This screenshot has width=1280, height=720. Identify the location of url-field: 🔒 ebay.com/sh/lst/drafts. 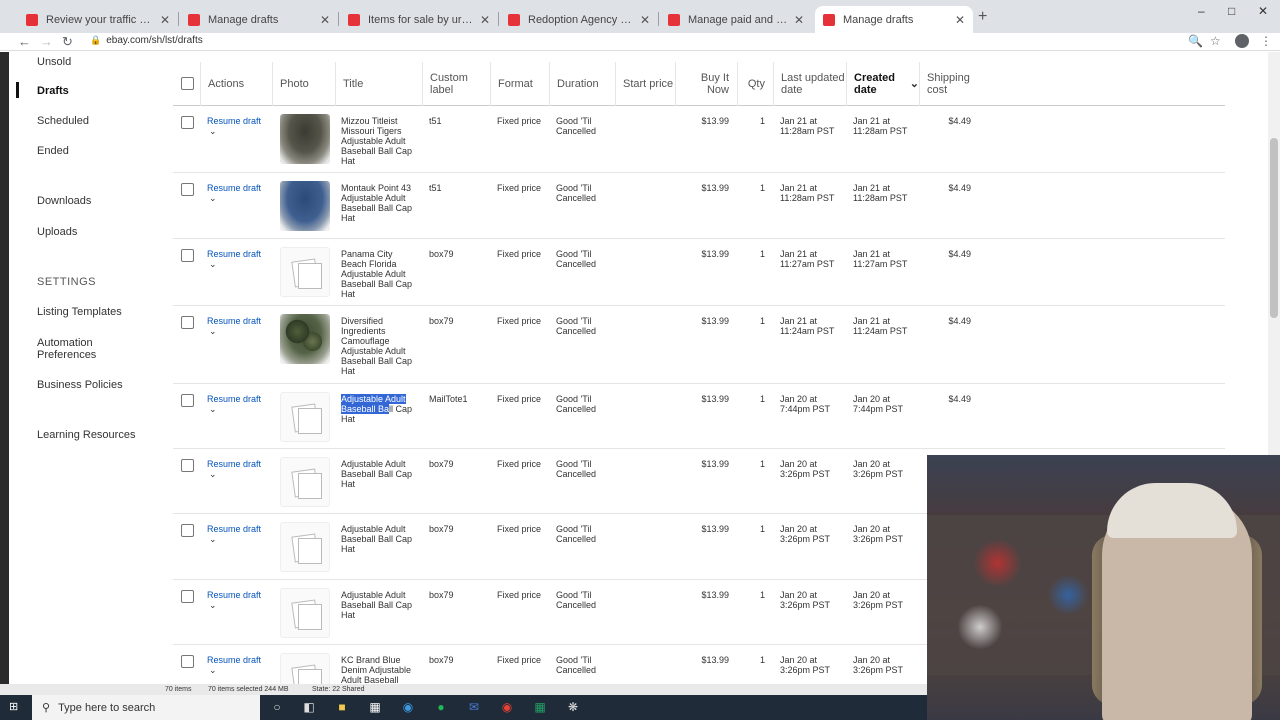
(146, 40).